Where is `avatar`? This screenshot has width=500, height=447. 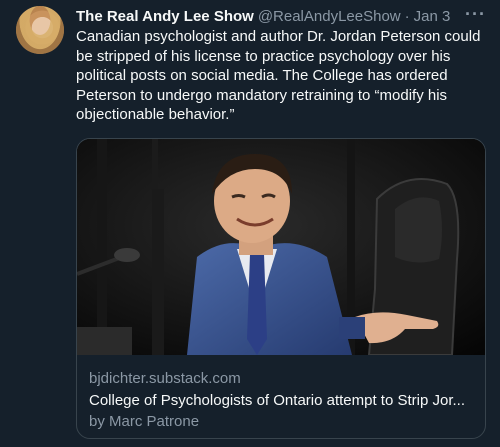
avatar is located at coordinates (40, 30).